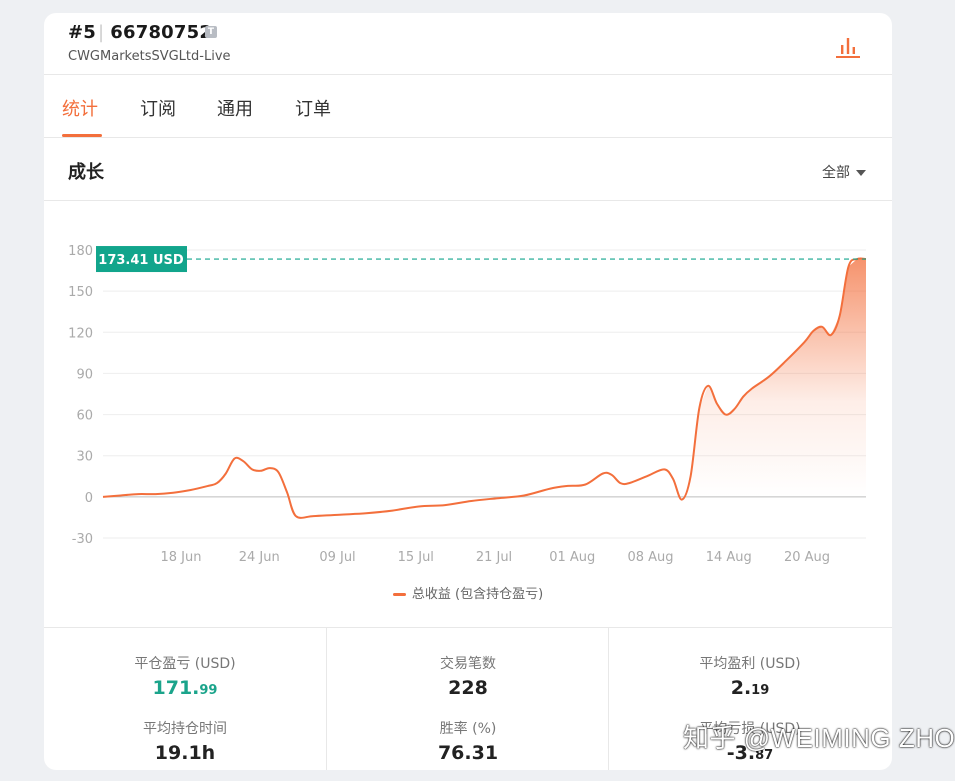 The width and height of the screenshot is (955, 781). What do you see at coordinates (399, 594) in the screenshot?
I see `legend-swatch` at bounding box center [399, 594].